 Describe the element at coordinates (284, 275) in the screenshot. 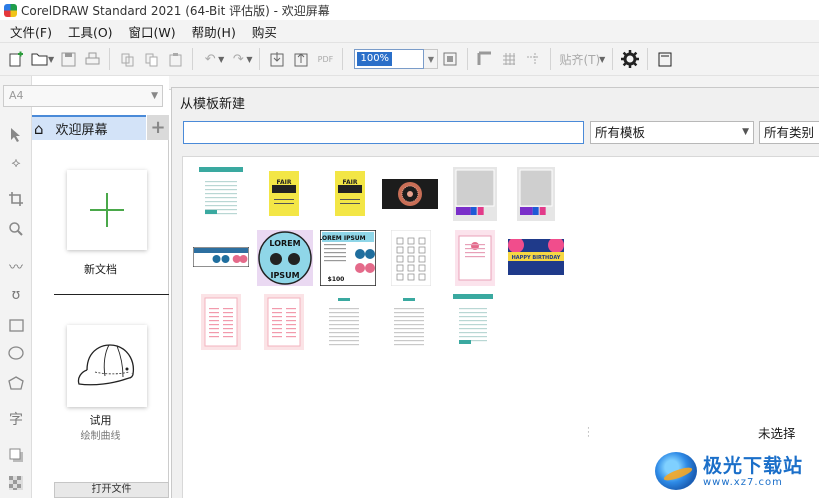

I see `svg-text: IPSUM` at that location.